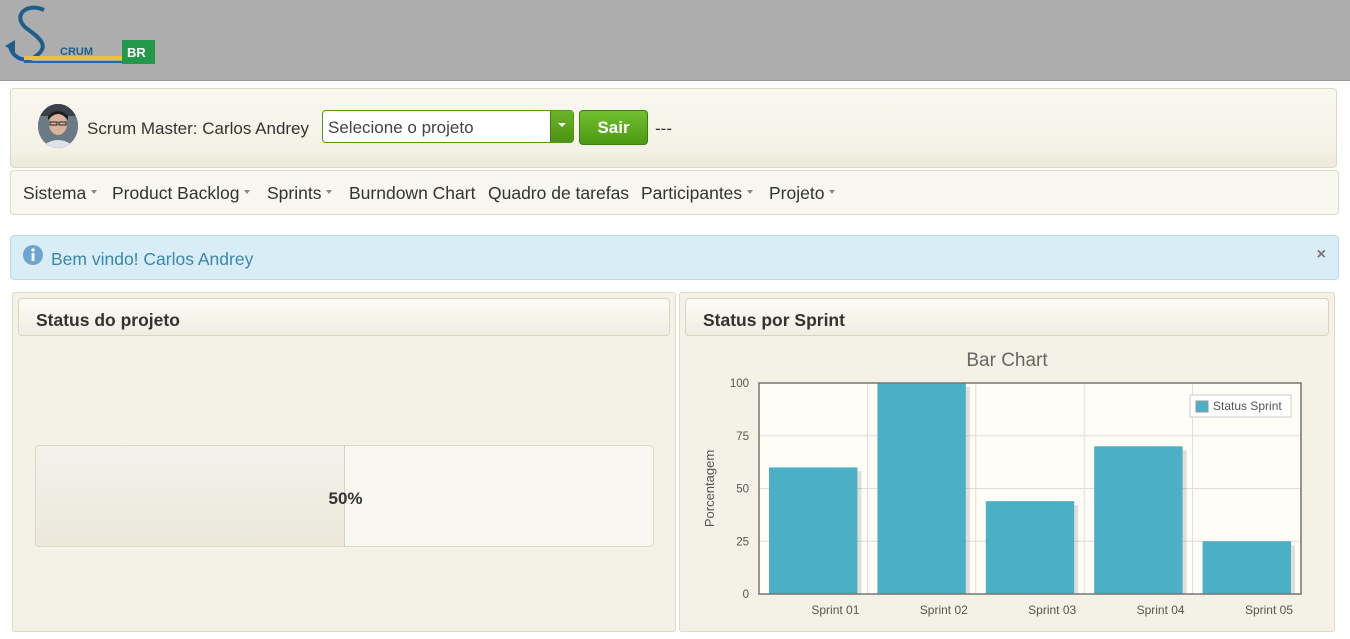  What do you see at coordinates (561, 126) in the screenshot?
I see `chevron-down-icon` at bounding box center [561, 126].